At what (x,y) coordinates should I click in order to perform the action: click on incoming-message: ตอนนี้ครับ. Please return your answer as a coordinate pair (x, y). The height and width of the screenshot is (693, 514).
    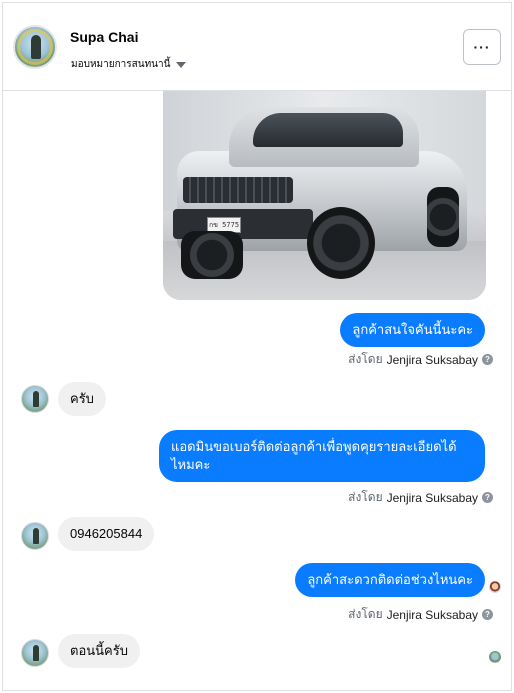
    Looking at the image, I should click on (99, 651).